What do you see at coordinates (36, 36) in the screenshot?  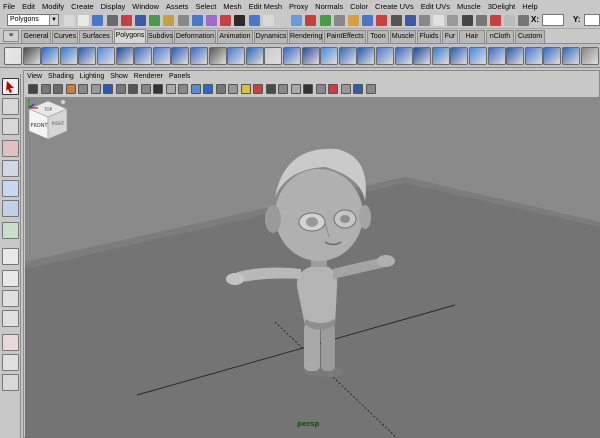 I see `tab-general: General` at bounding box center [36, 36].